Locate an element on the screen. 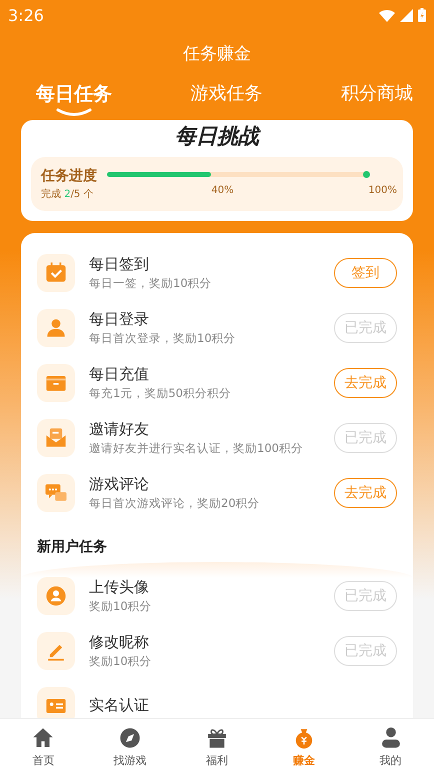  progress-label: 任务进度 is located at coordinates (69, 176).